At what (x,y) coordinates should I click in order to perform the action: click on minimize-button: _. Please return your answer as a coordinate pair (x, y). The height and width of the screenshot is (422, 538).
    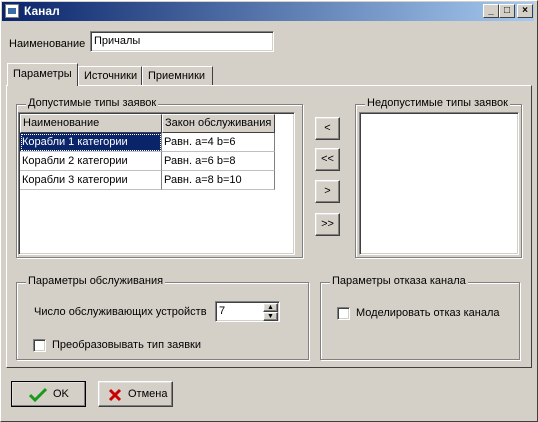
    Looking at the image, I should click on (491, 11).